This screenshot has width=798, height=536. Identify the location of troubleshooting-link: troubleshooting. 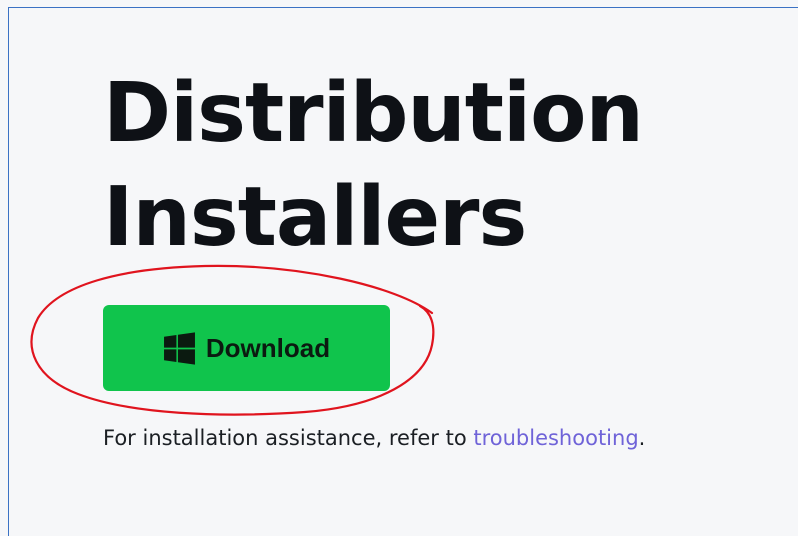
(555, 438).